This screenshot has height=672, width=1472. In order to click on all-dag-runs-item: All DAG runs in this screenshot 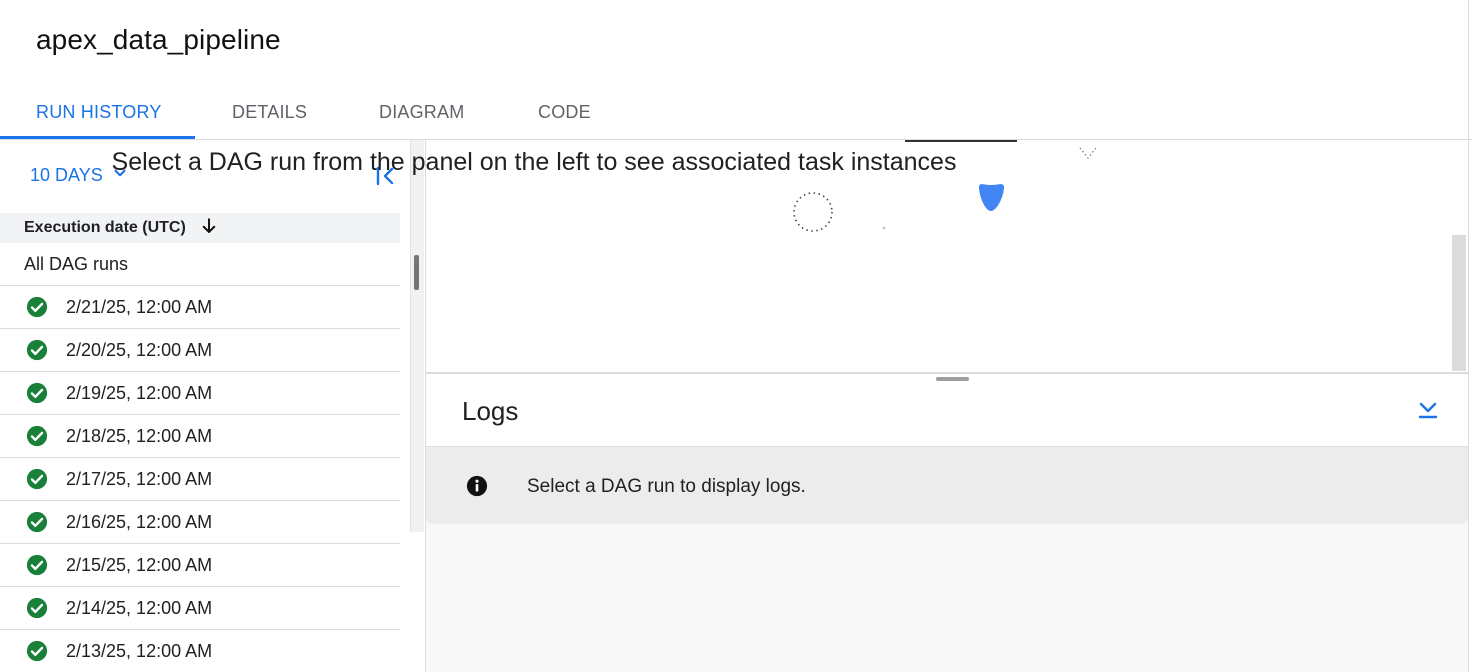, I will do `click(200, 264)`.